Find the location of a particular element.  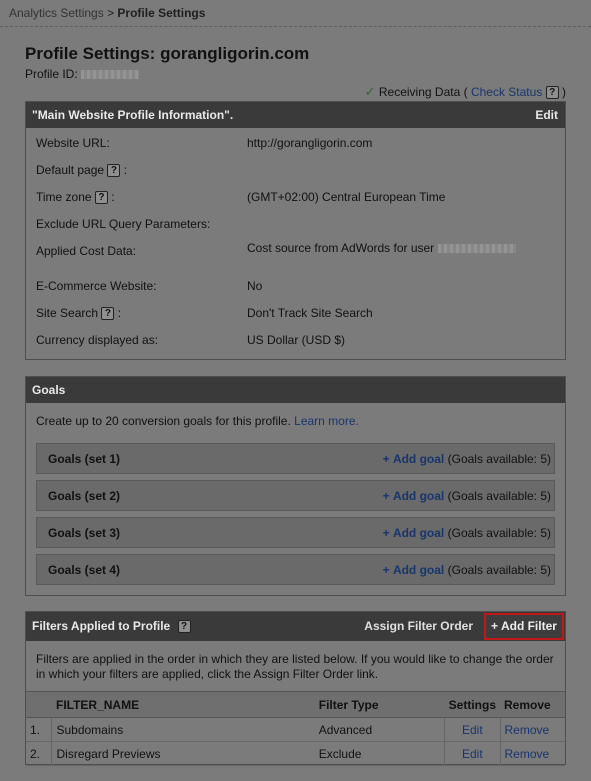

goal-set-name: Goals (set 3) is located at coordinates (84, 533).